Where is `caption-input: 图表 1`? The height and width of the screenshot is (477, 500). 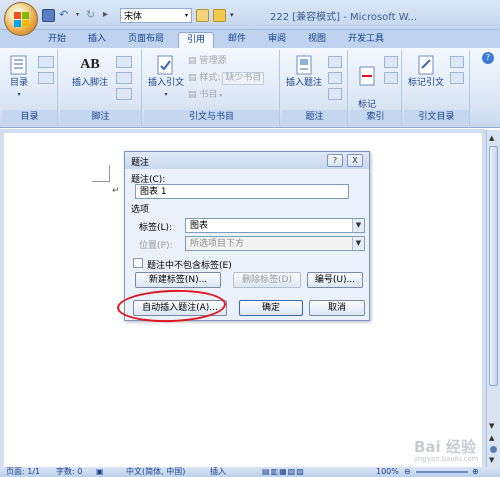
caption-input: 图表 1 is located at coordinates (242, 191).